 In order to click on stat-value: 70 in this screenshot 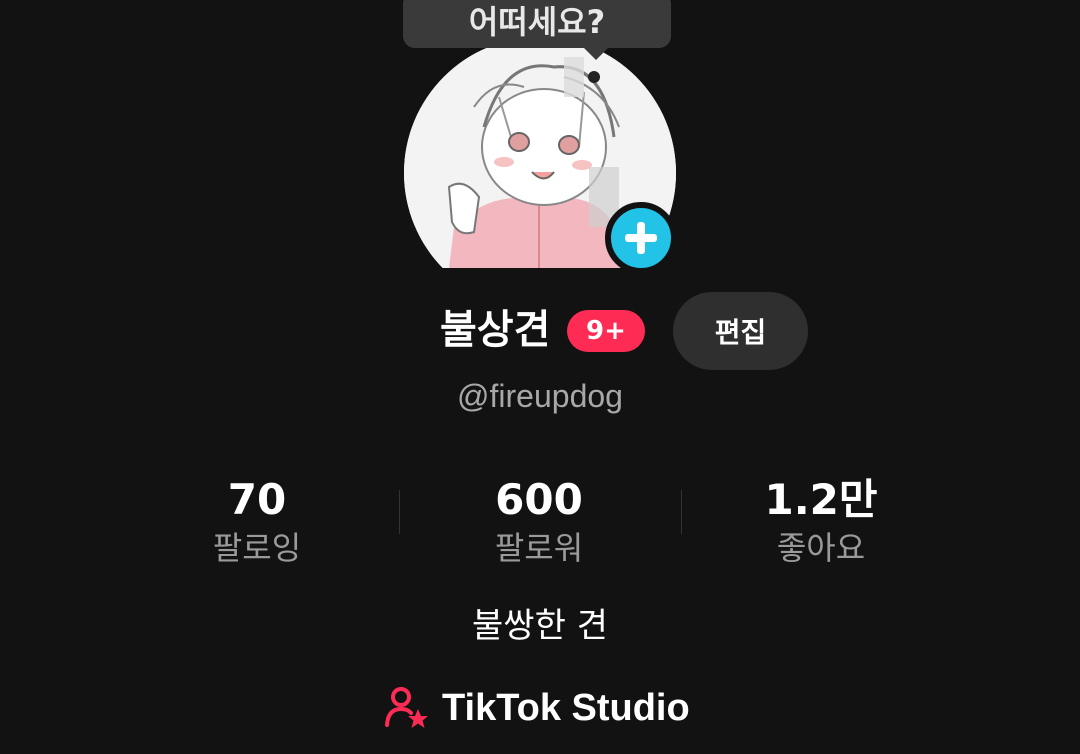, I will do `click(257, 499)`.